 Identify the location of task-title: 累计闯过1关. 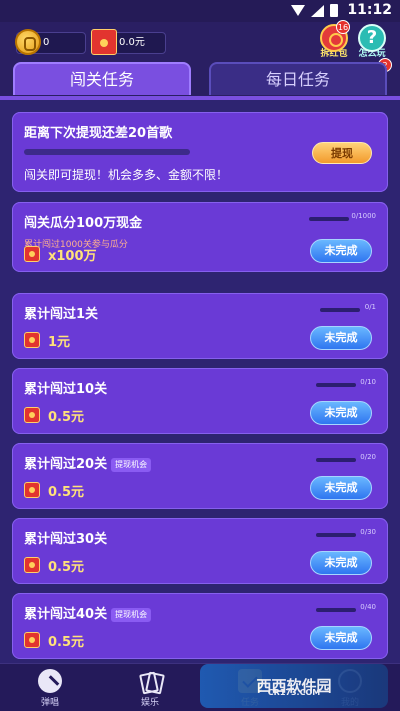
(61, 314).